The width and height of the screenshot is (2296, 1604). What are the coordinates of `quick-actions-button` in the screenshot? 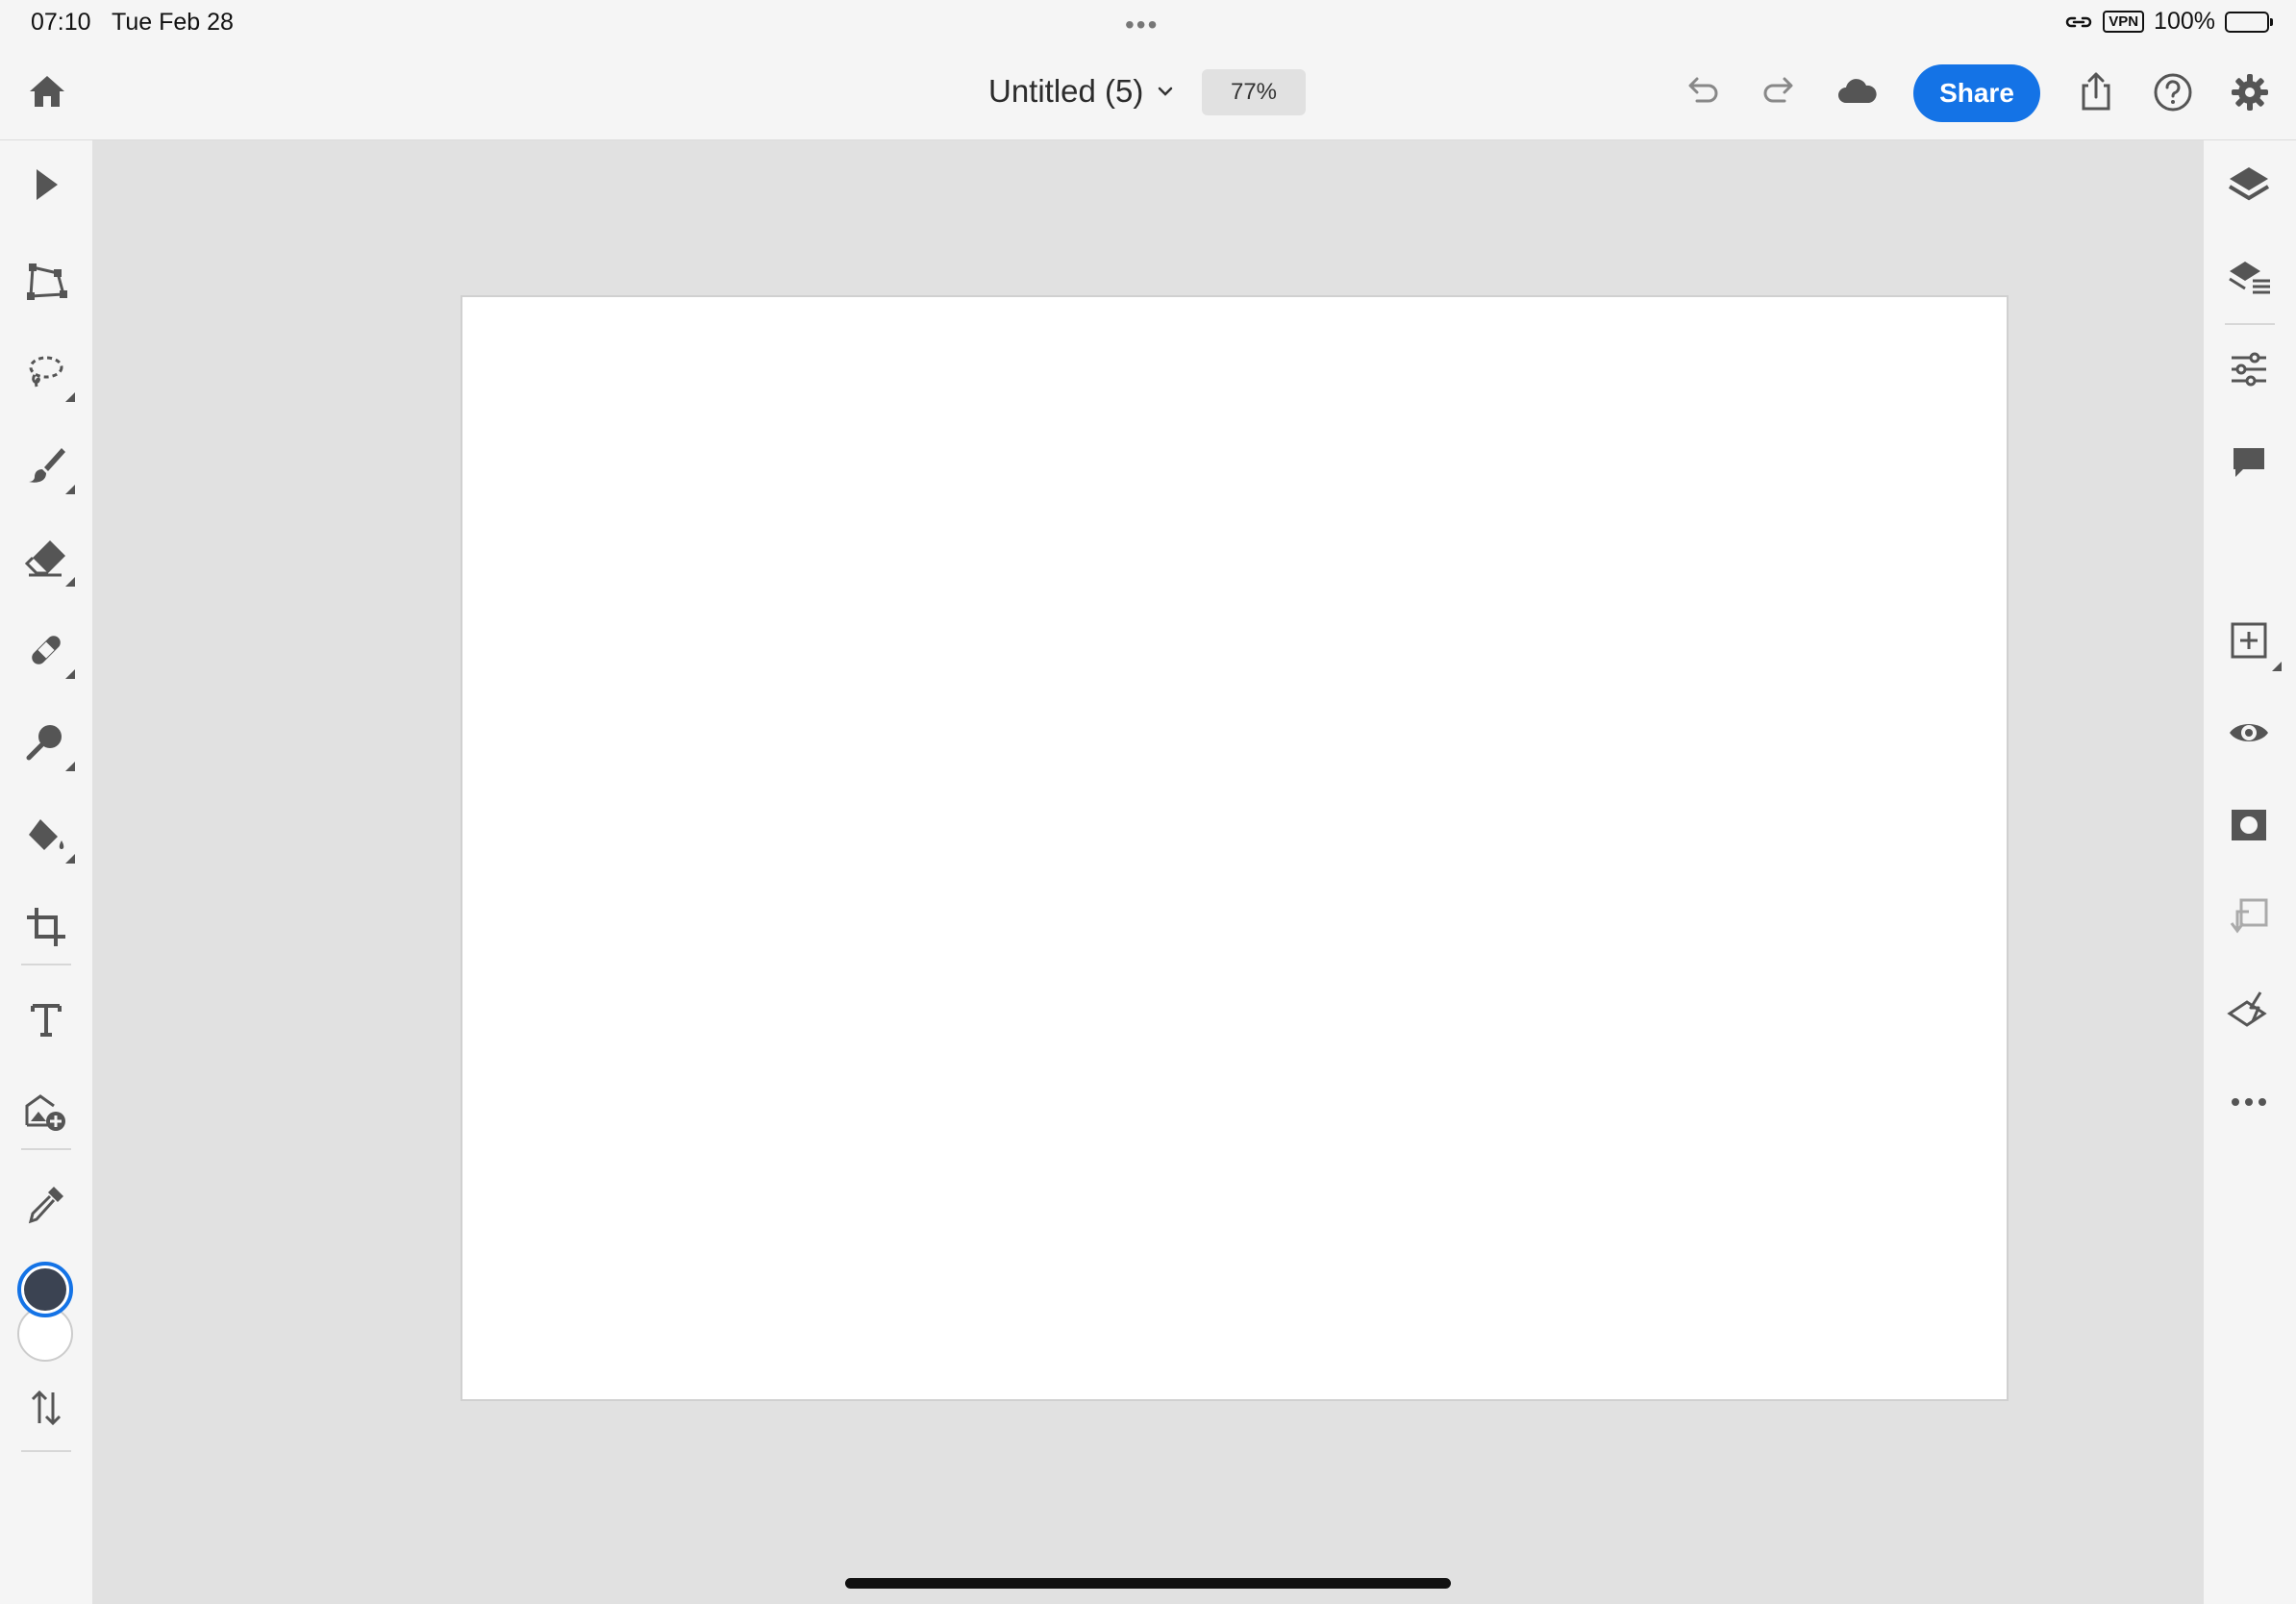 It's located at (2249, 1010).